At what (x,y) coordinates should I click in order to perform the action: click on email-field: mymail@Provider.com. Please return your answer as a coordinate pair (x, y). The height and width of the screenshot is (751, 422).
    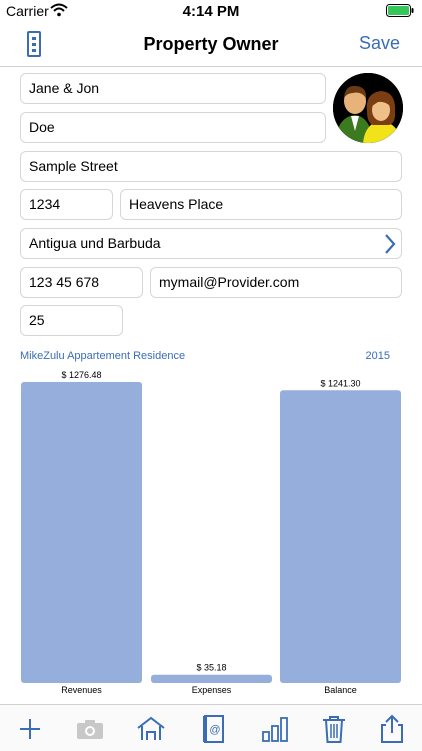
    Looking at the image, I should click on (276, 282).